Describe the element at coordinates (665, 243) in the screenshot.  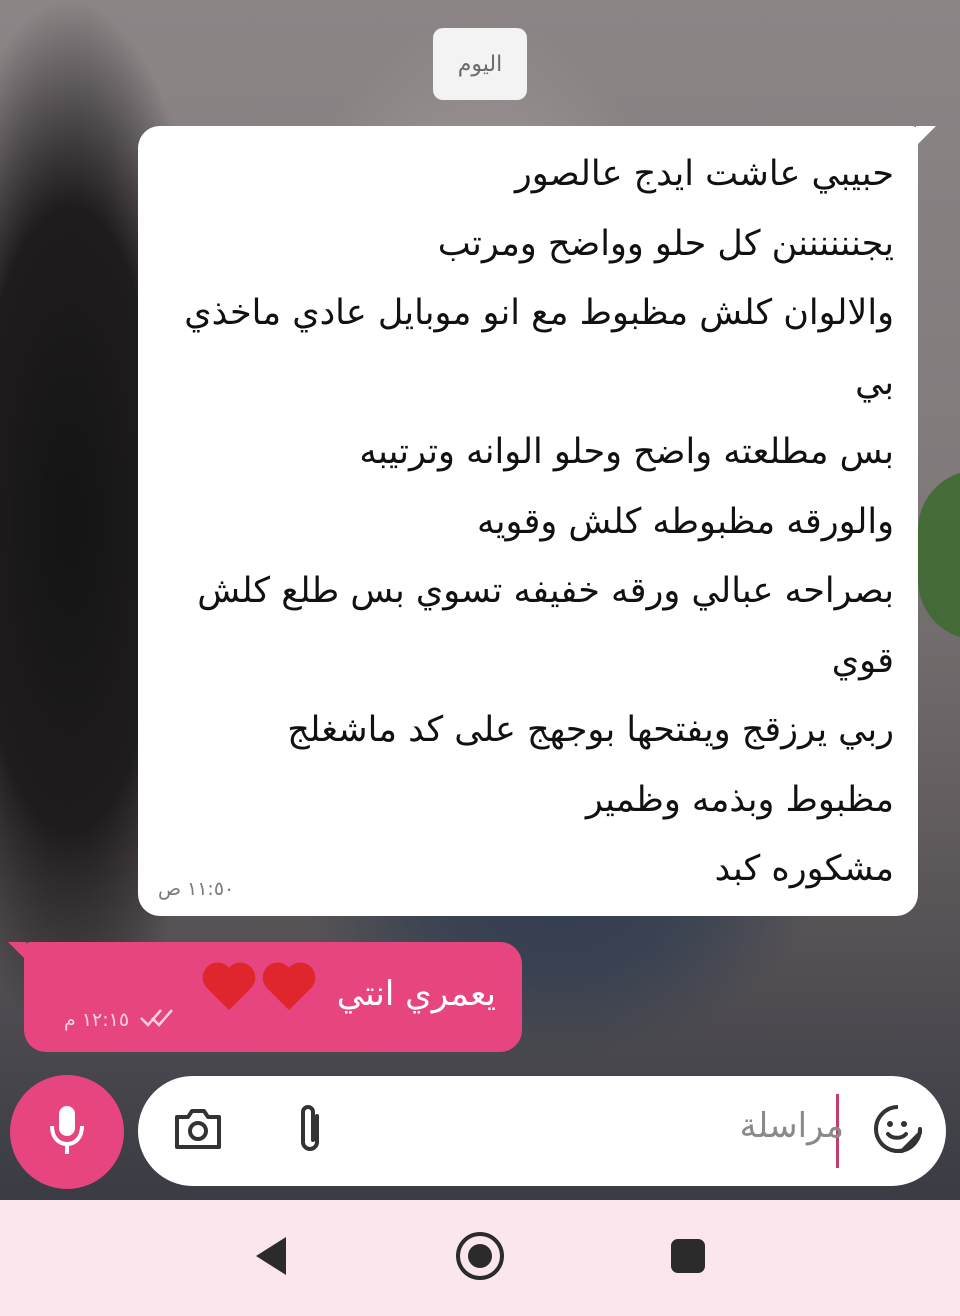
I see `message-line: يجننننننن كل حلو وواضح ومرتب` at that location.